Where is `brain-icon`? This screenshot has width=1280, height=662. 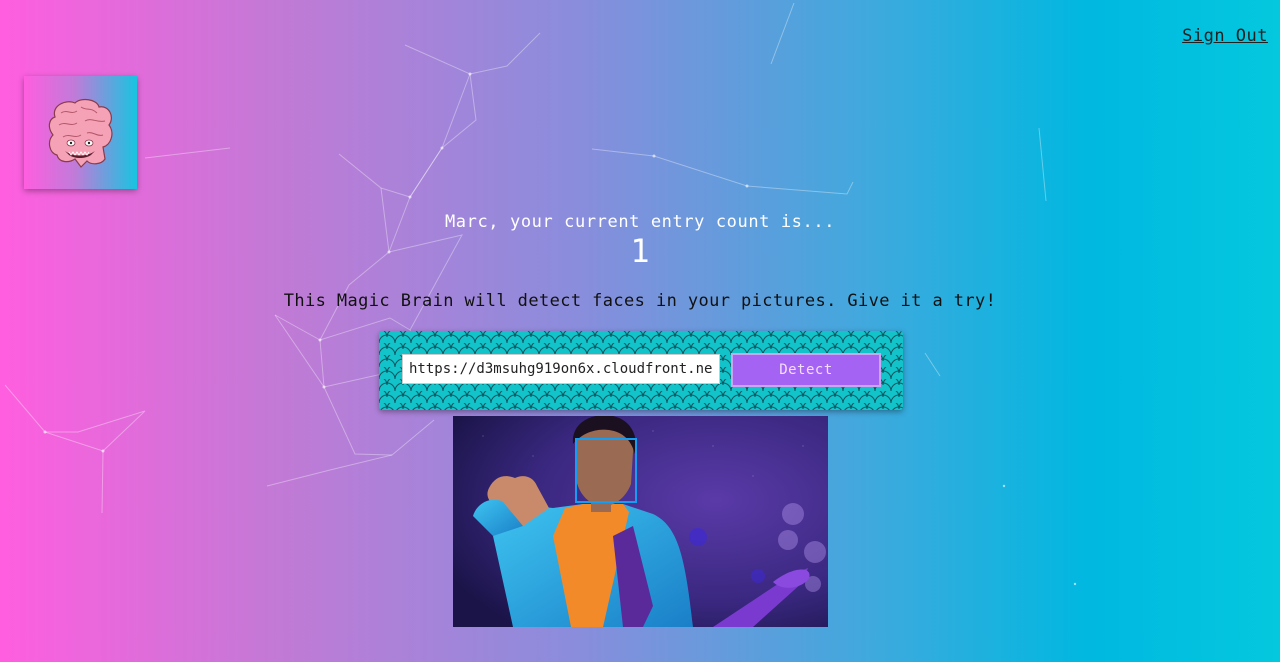 brain-icon is located at coordinates (80, 133).